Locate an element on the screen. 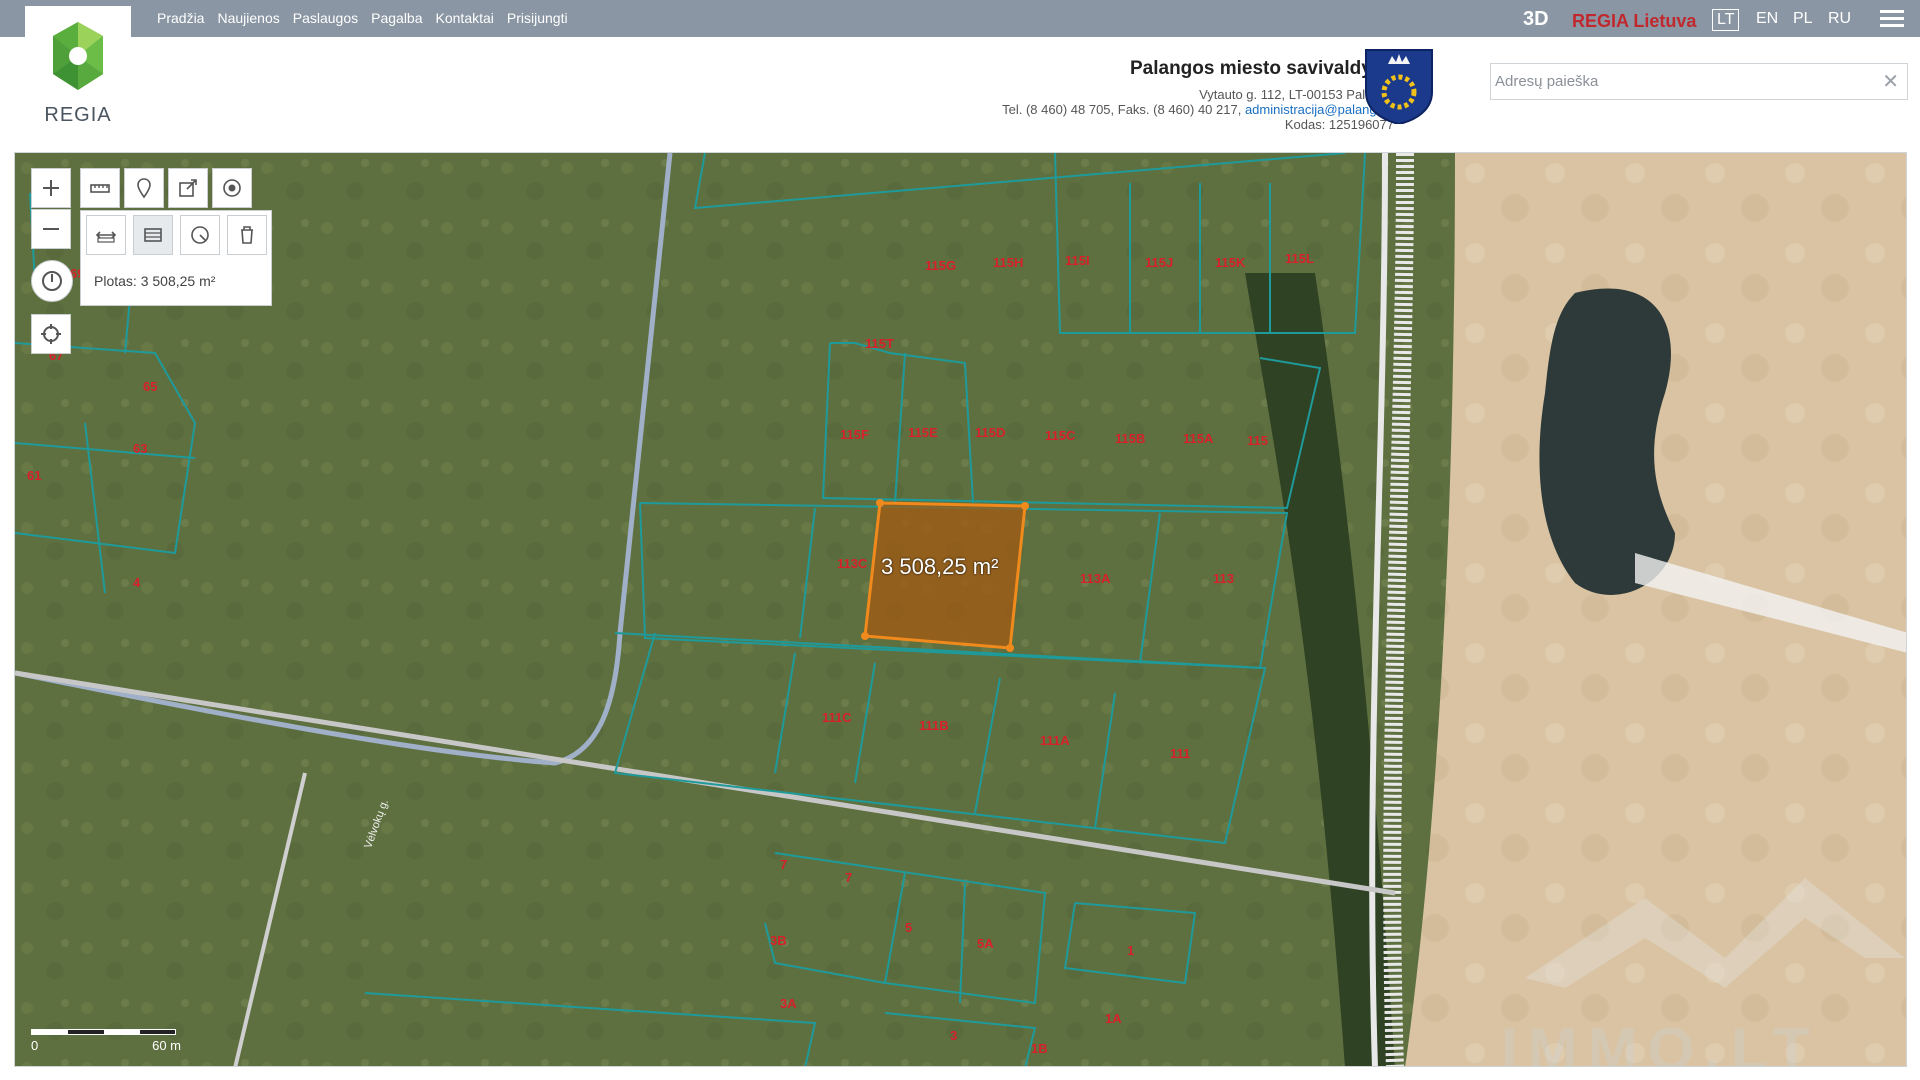  parcel-label: 115J is located at coordinates (1159, 262).